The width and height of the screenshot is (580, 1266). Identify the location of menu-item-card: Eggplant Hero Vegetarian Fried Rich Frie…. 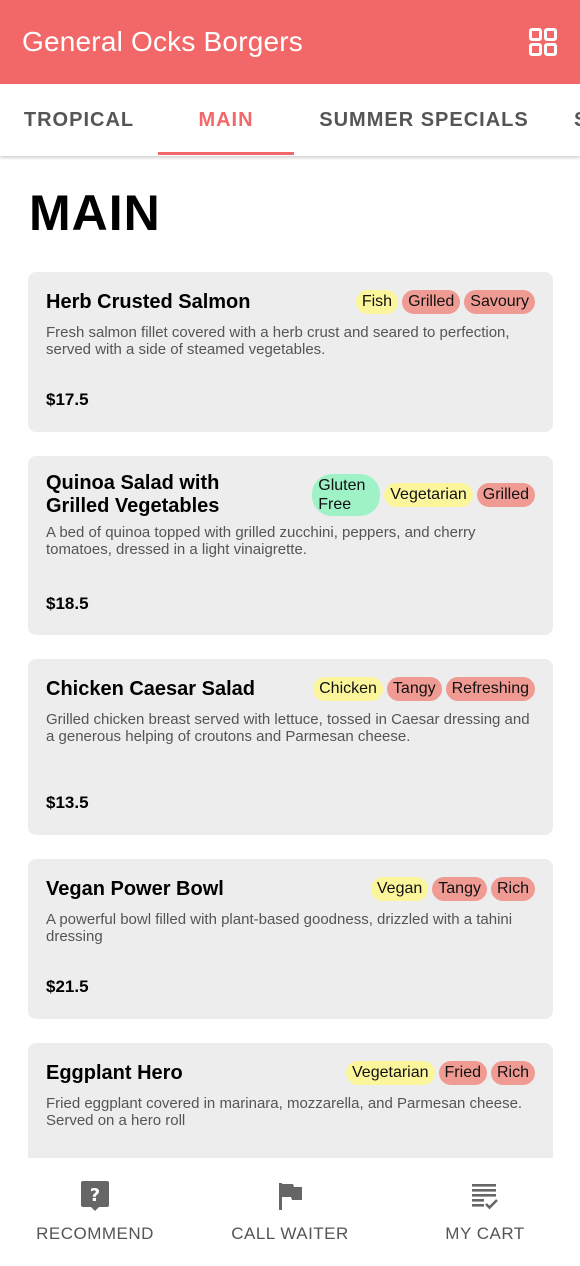
(290, 1100).